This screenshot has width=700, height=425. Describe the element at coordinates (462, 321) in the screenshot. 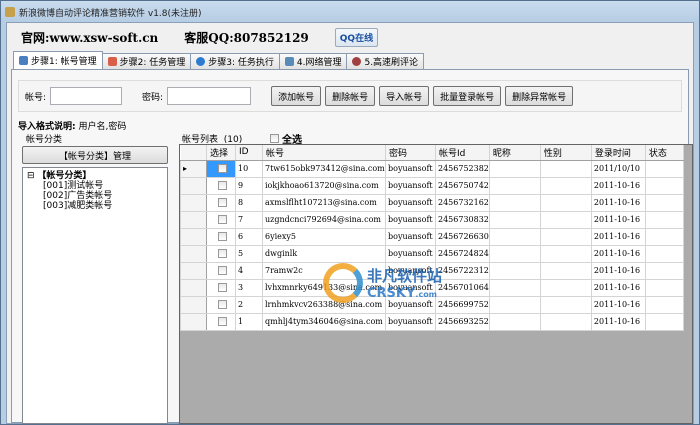

I see `table-cell: 2456693252` at that location.